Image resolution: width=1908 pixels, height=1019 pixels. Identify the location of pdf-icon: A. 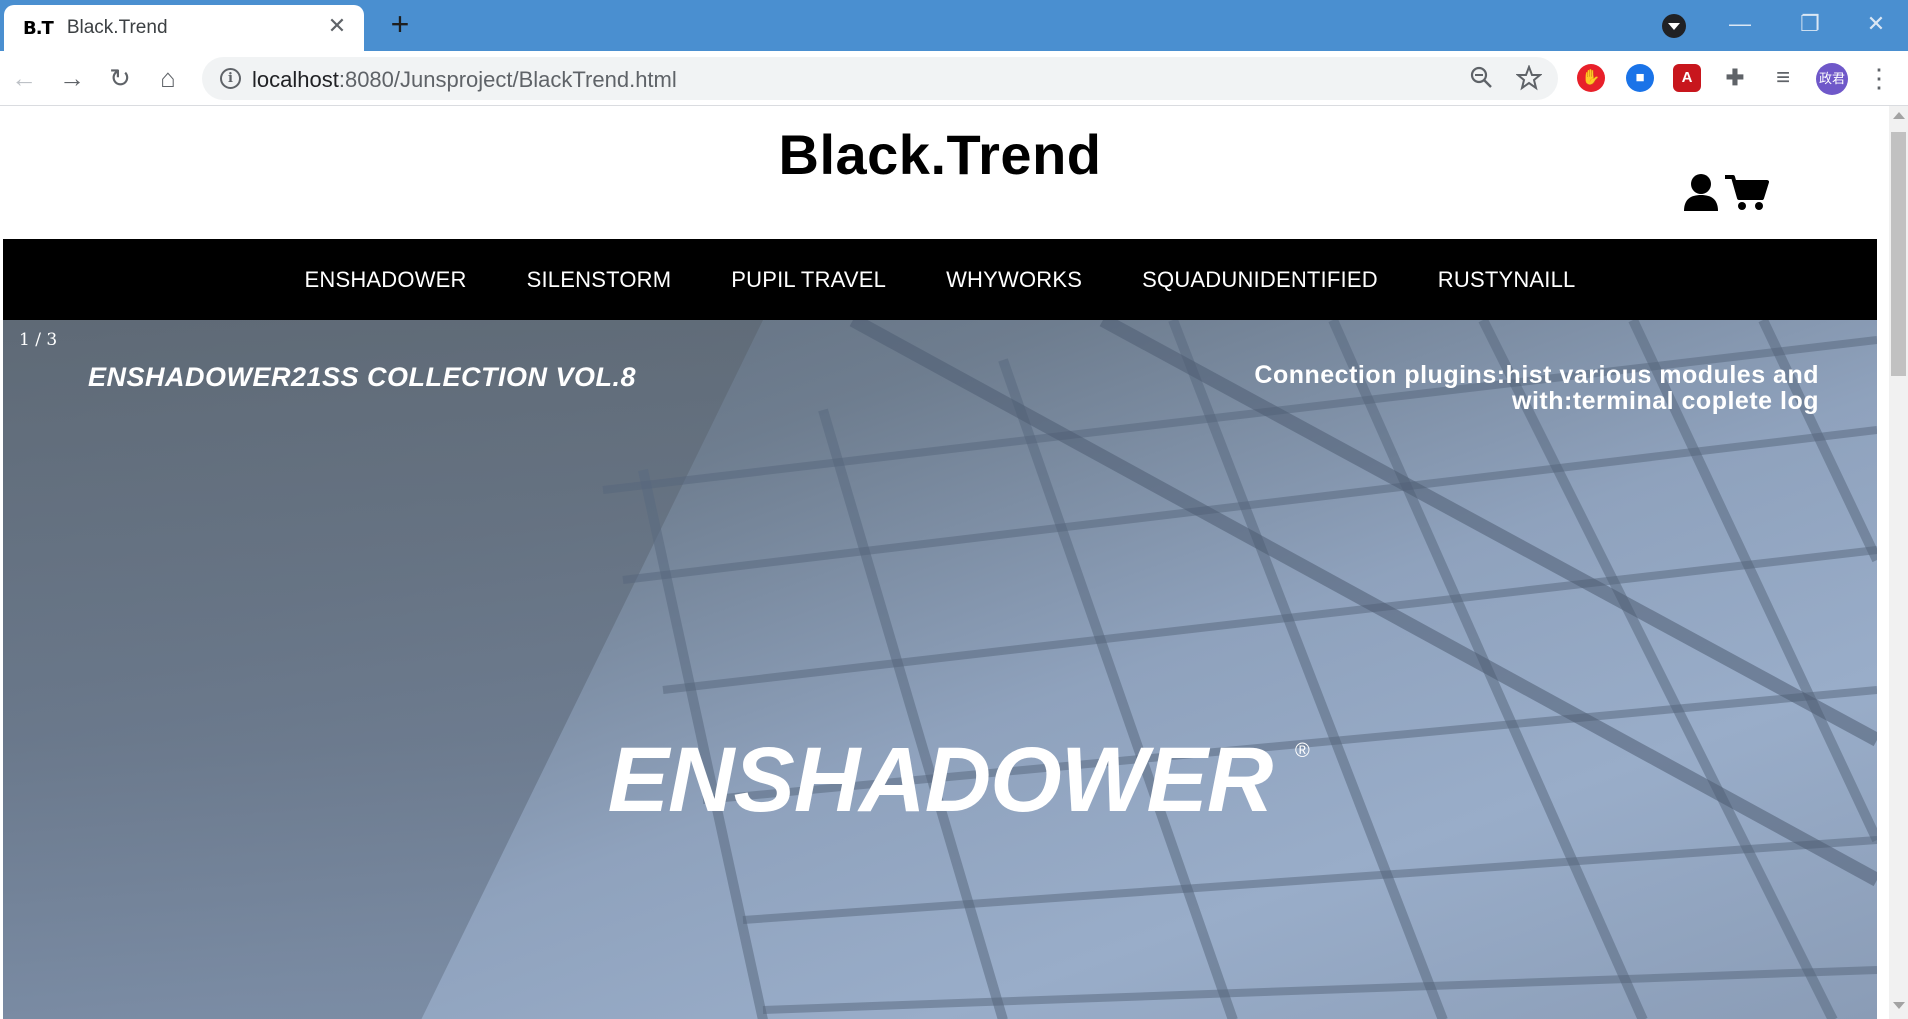
(1687, 78).